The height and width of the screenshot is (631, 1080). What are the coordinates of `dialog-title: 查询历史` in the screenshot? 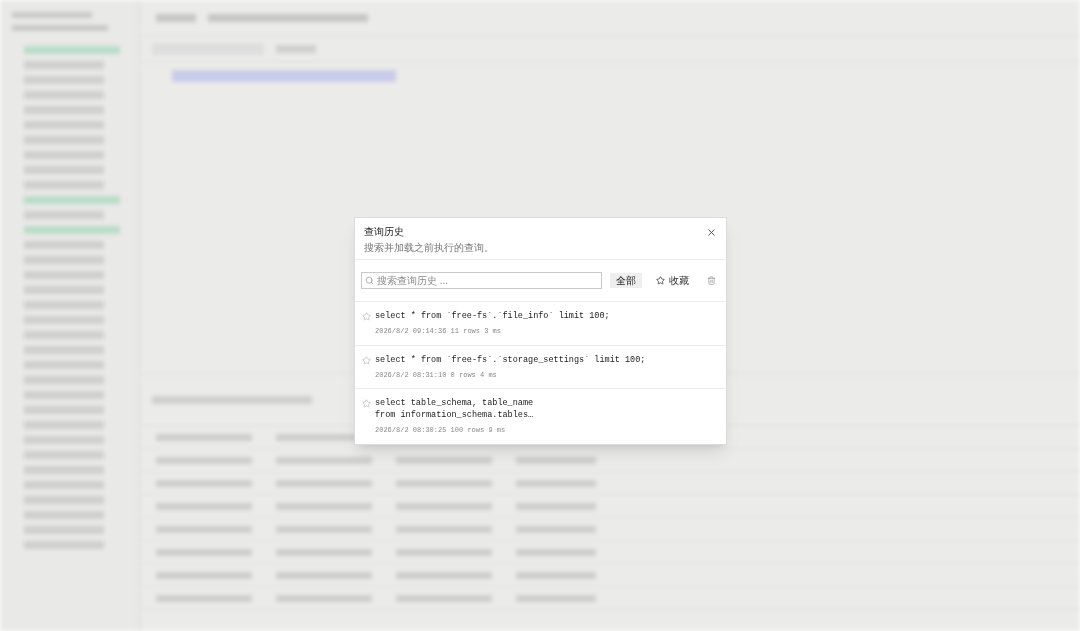 It's located at (384, 232).